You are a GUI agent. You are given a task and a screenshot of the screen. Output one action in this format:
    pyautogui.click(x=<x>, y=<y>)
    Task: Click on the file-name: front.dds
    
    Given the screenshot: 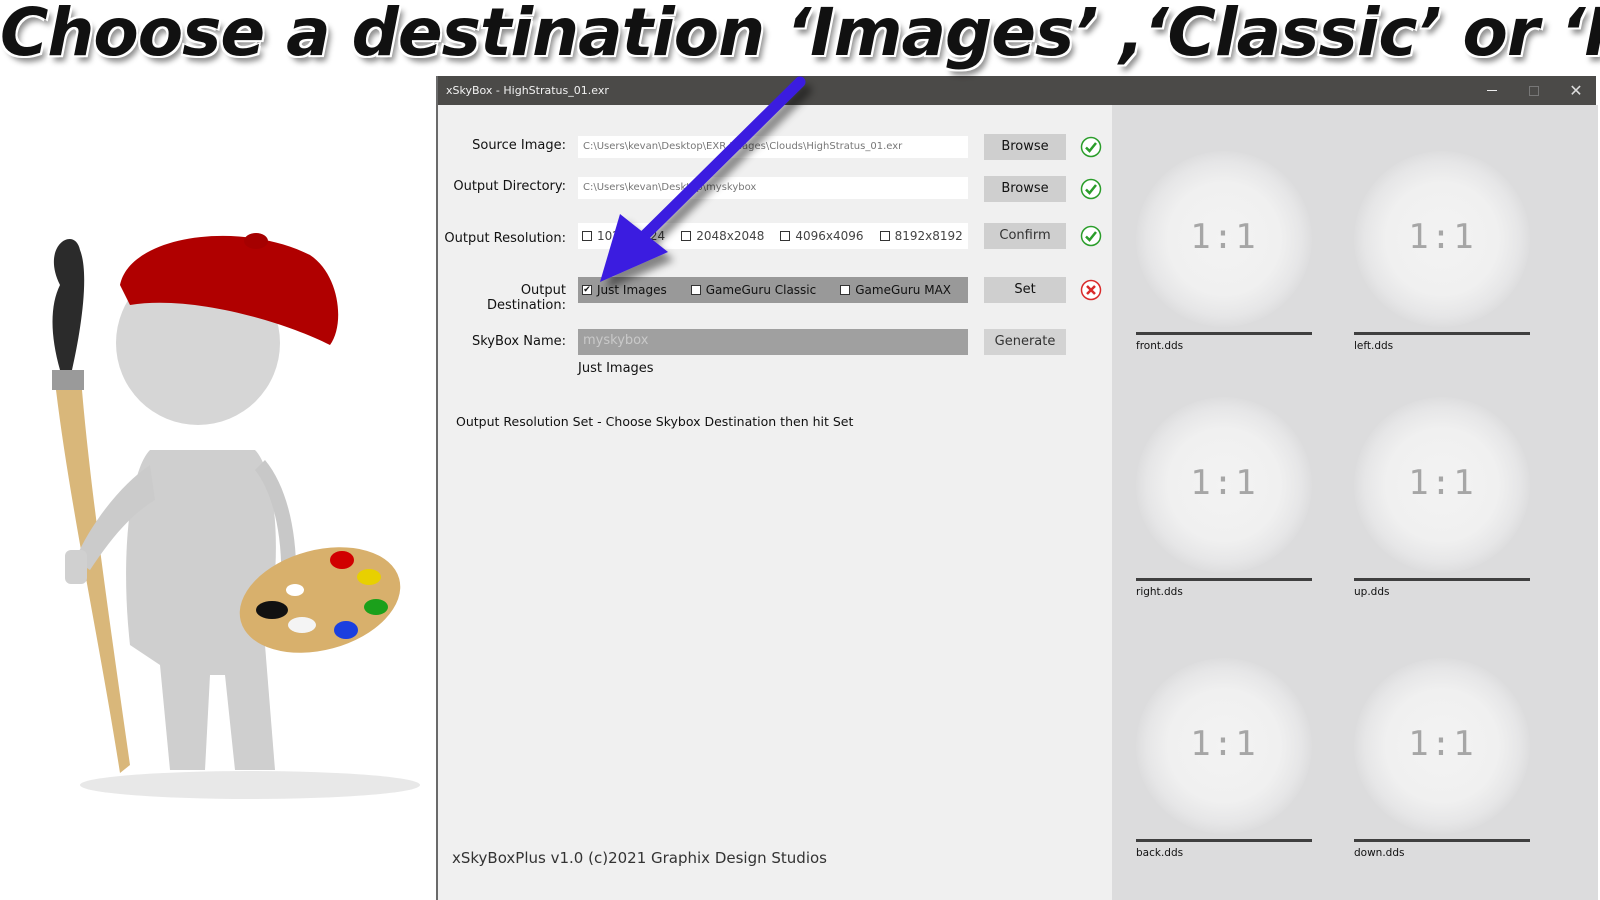 What is the action you would take?
    pyautogui.click(x=1160, y=346)
    